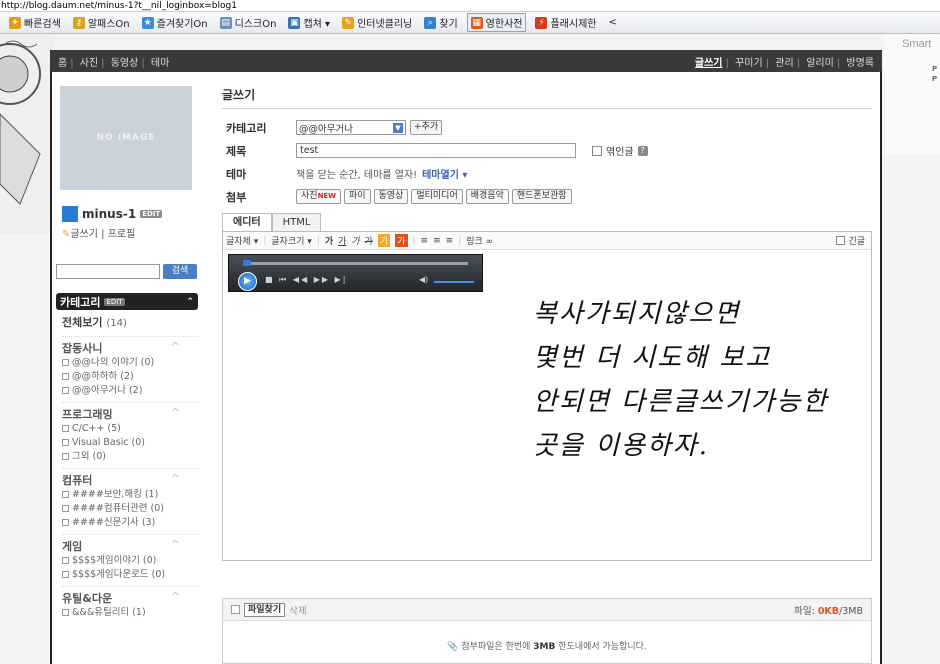 The width and height of the screenshot is (940, 664). What do you see at coordinates (642, 150) in the screenshot?
I see `help-icon: ?` at bounding box center [642, 150].